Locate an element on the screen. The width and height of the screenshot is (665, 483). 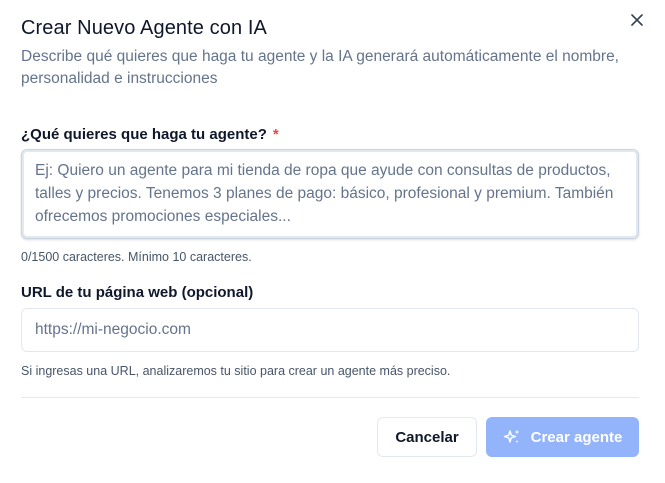
cancel-button: Cancelar is located at coordinates (427, 437).